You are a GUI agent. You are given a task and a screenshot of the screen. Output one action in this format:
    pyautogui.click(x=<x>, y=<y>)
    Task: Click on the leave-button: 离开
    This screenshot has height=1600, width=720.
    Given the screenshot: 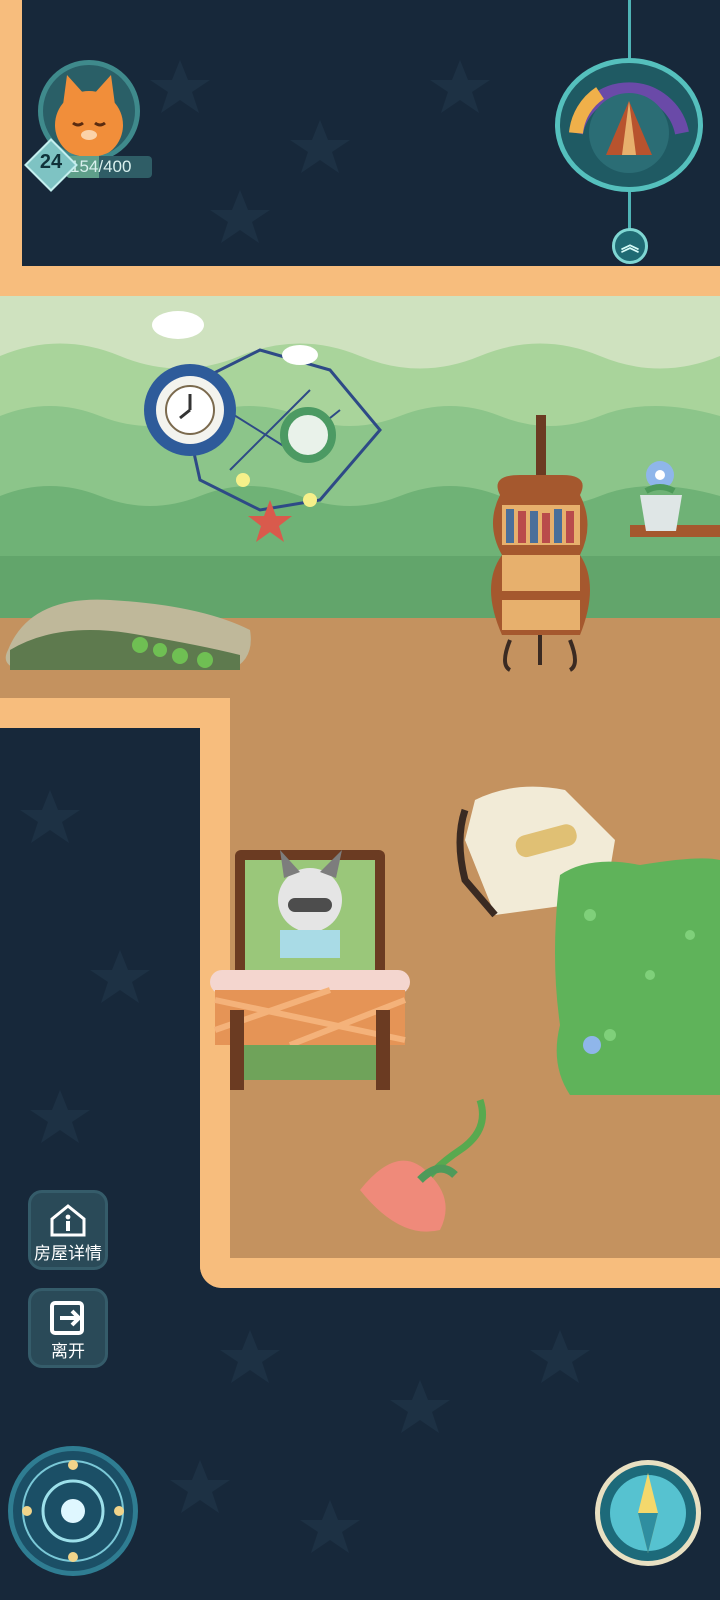 What is the action you would take?
    pyautogui.click(x=68, y=1328)
    